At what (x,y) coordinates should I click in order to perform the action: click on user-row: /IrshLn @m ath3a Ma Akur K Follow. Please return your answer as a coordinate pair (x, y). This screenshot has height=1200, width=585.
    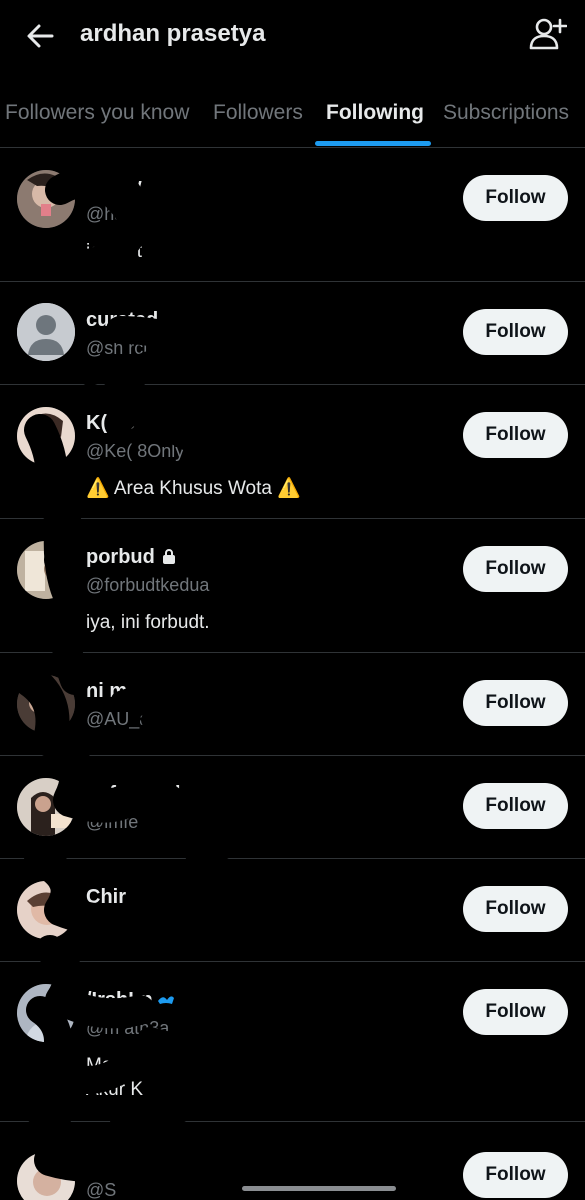
    Looking at the image, I should click on (292, 1042).